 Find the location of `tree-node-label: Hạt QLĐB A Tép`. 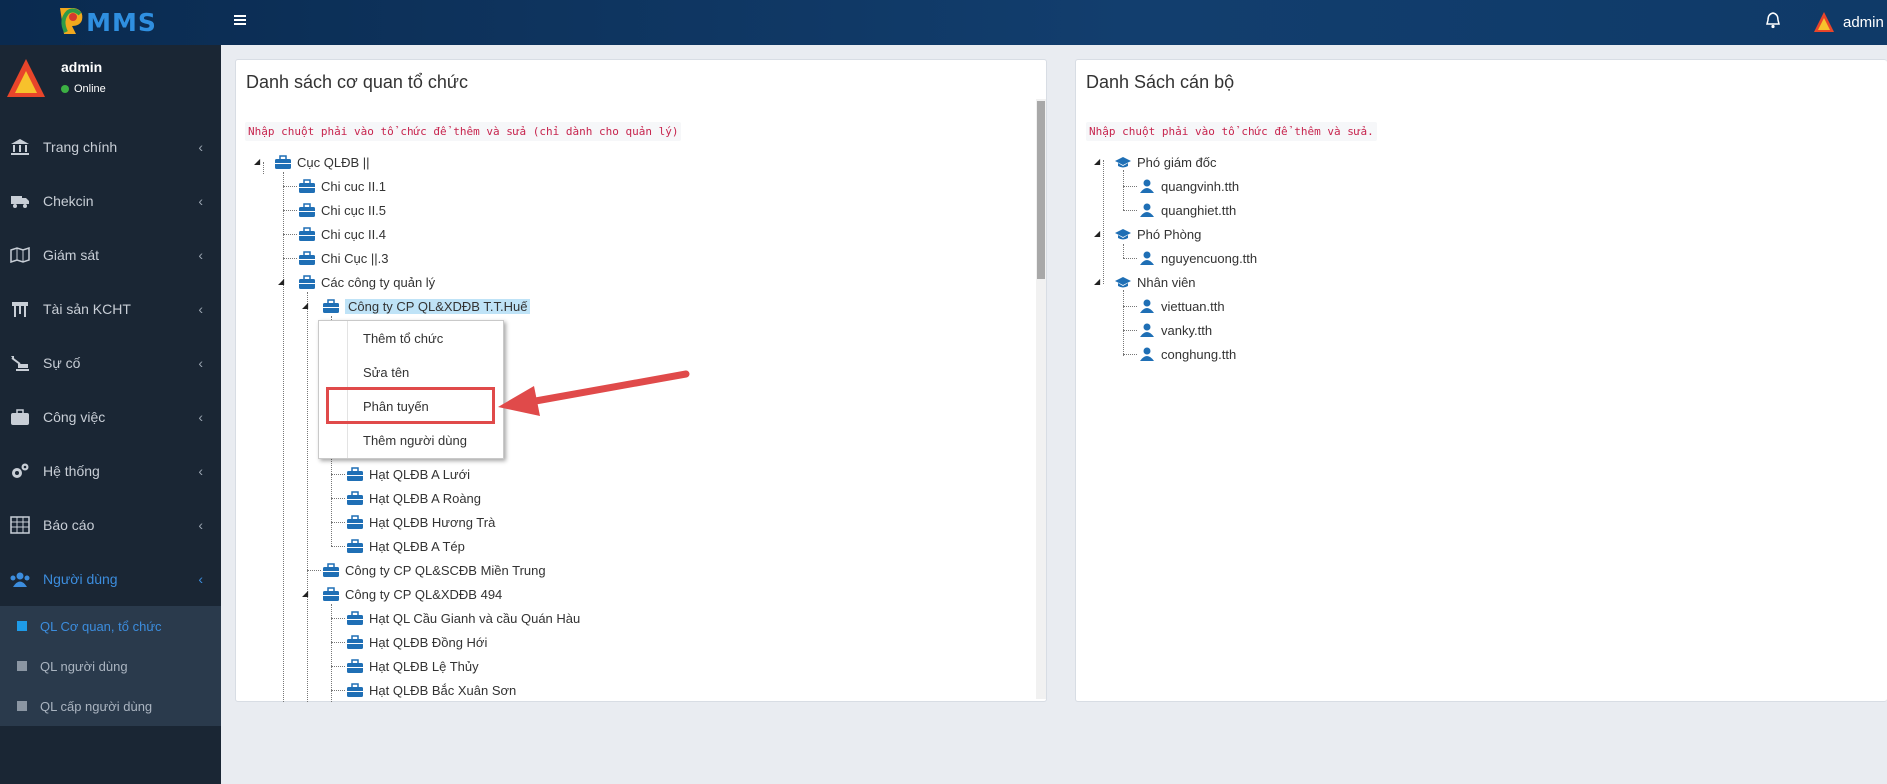

tree-node-label: Hạt QLĐB A Tép is located at coordinates (417, 546).